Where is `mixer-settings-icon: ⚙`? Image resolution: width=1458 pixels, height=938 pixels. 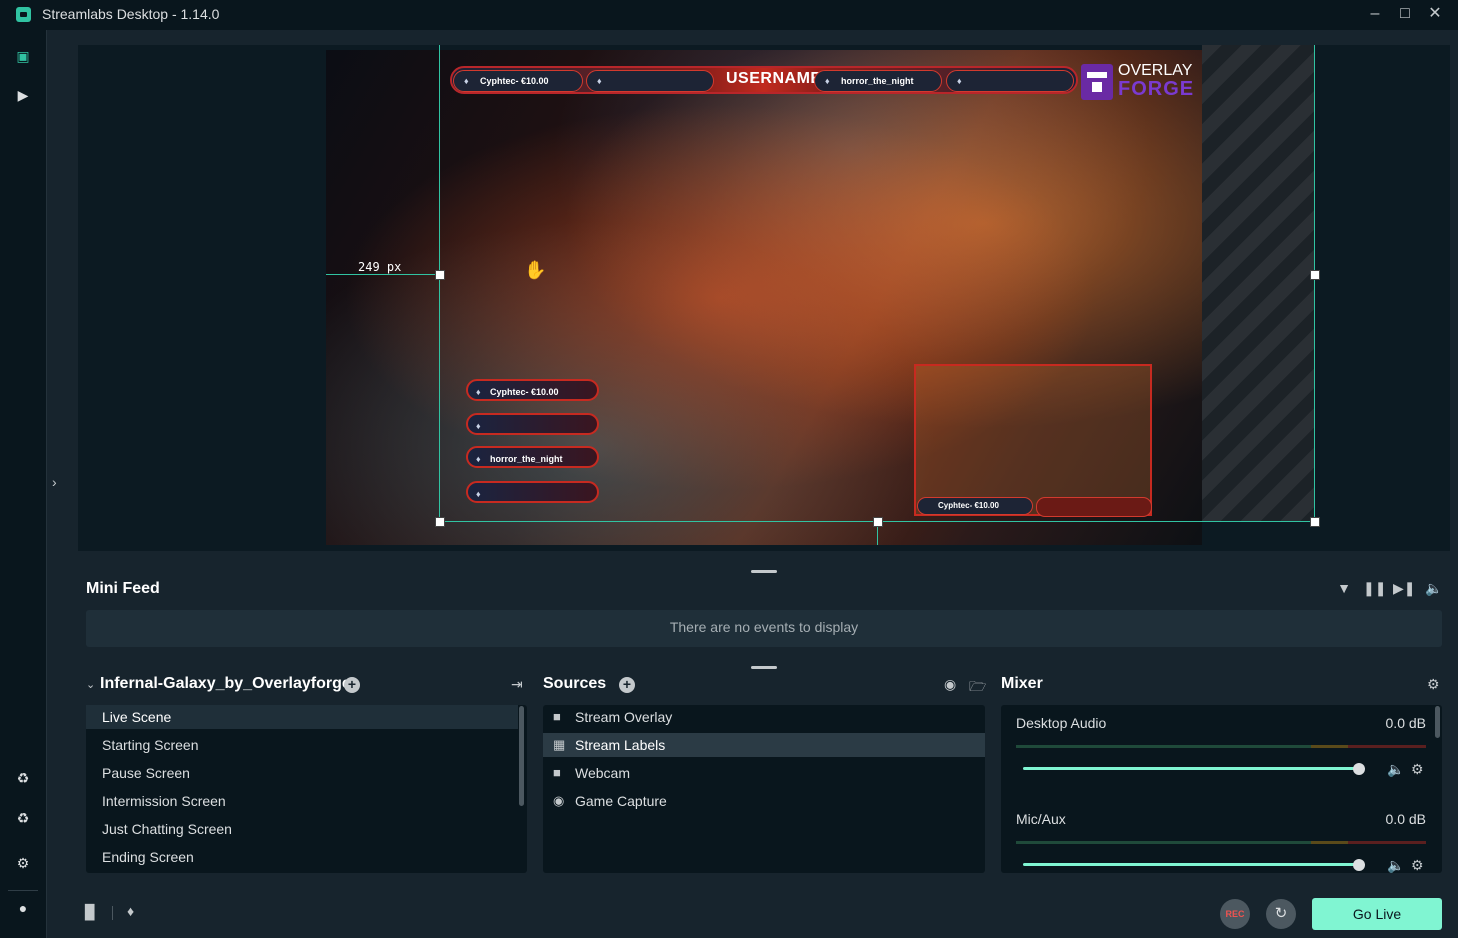 mixer-settings-icon: ⚙ is located at coordinates (1433, 684).